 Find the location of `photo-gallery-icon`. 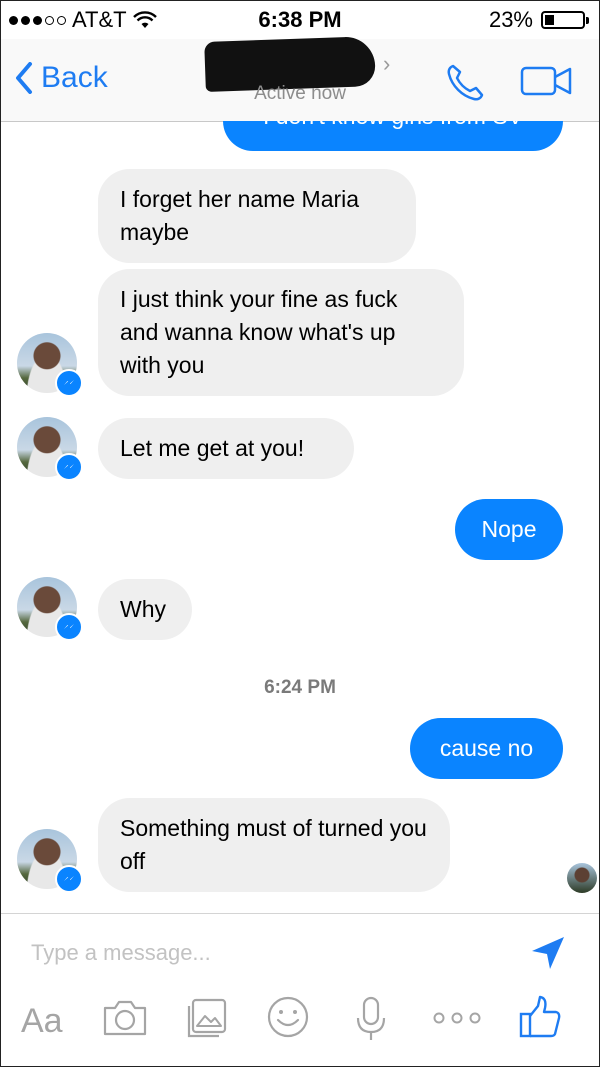

photo-gallery-icon is located at coordinates (207, 1017).